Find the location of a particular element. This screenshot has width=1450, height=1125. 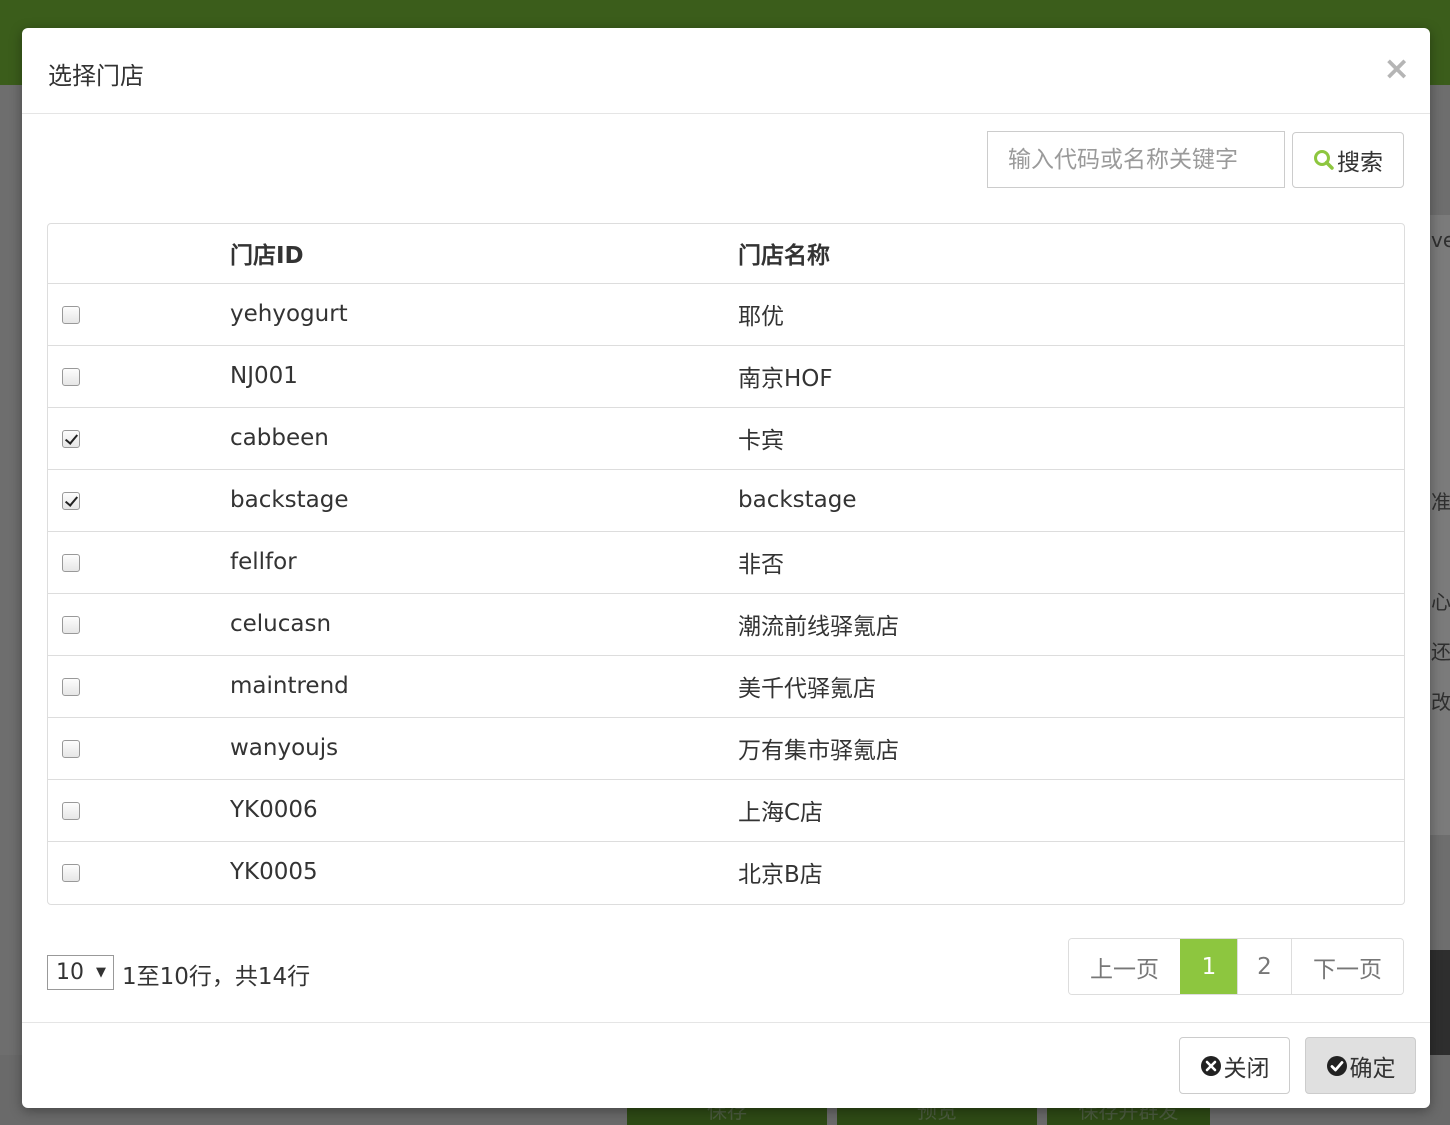

search-button: 搜索 is located at coordinates (1348, 160).